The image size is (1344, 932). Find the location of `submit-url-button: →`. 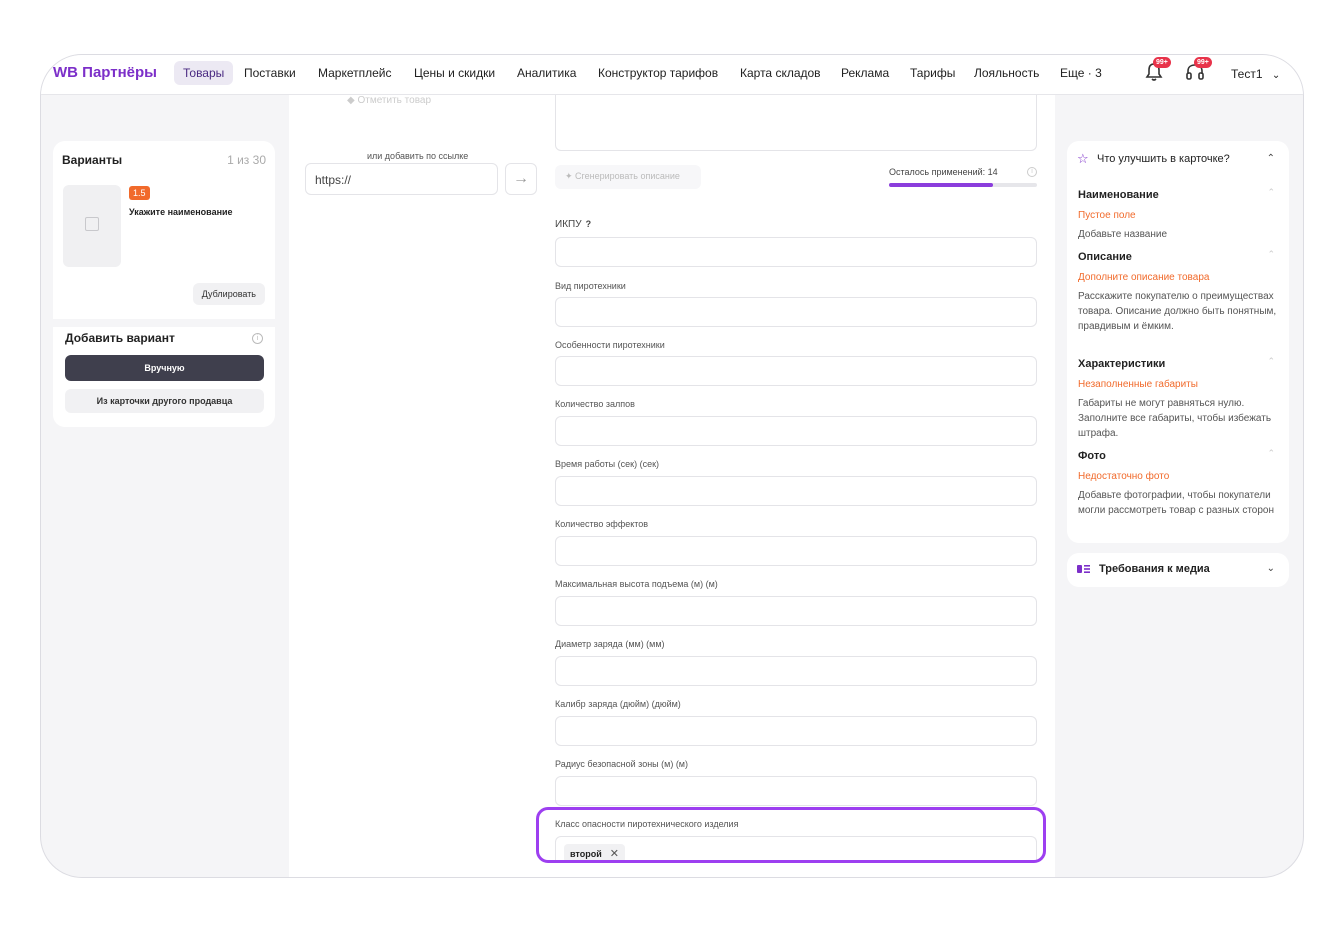

submit-url-button: → is located at coordinates (521, 179).